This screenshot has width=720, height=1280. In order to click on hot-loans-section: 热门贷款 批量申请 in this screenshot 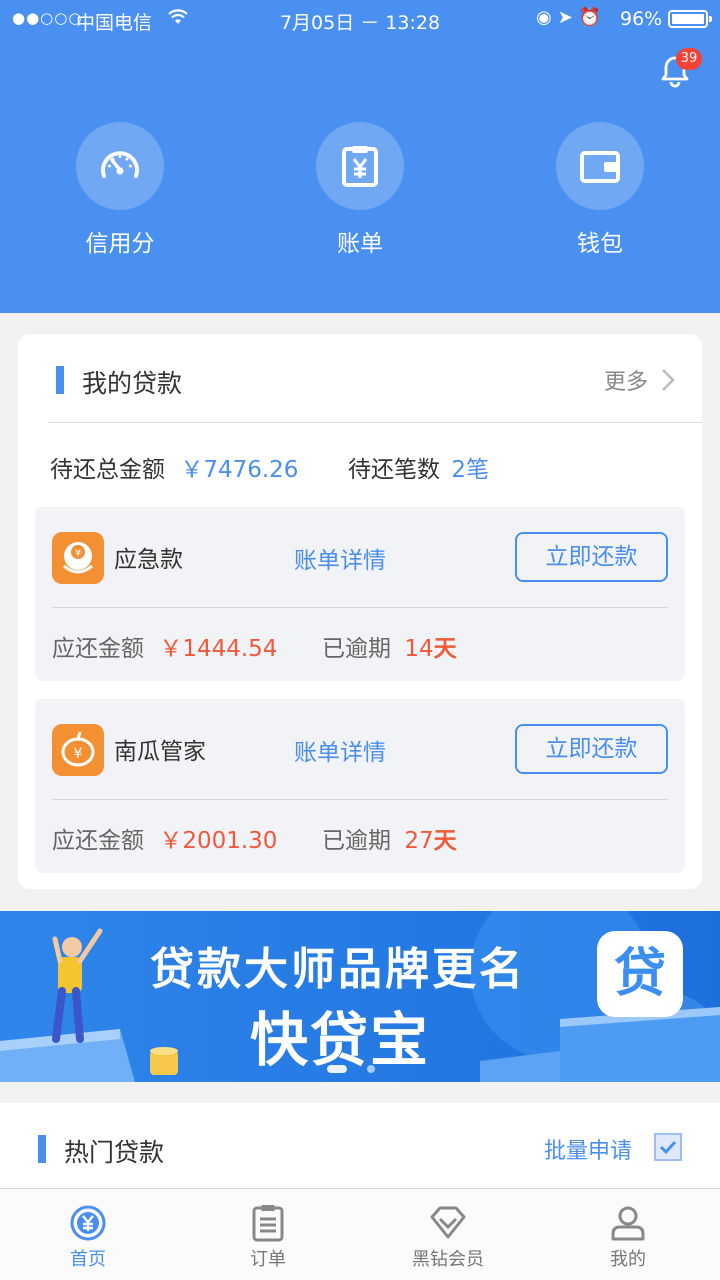, I will do `click(360, 1146)`.